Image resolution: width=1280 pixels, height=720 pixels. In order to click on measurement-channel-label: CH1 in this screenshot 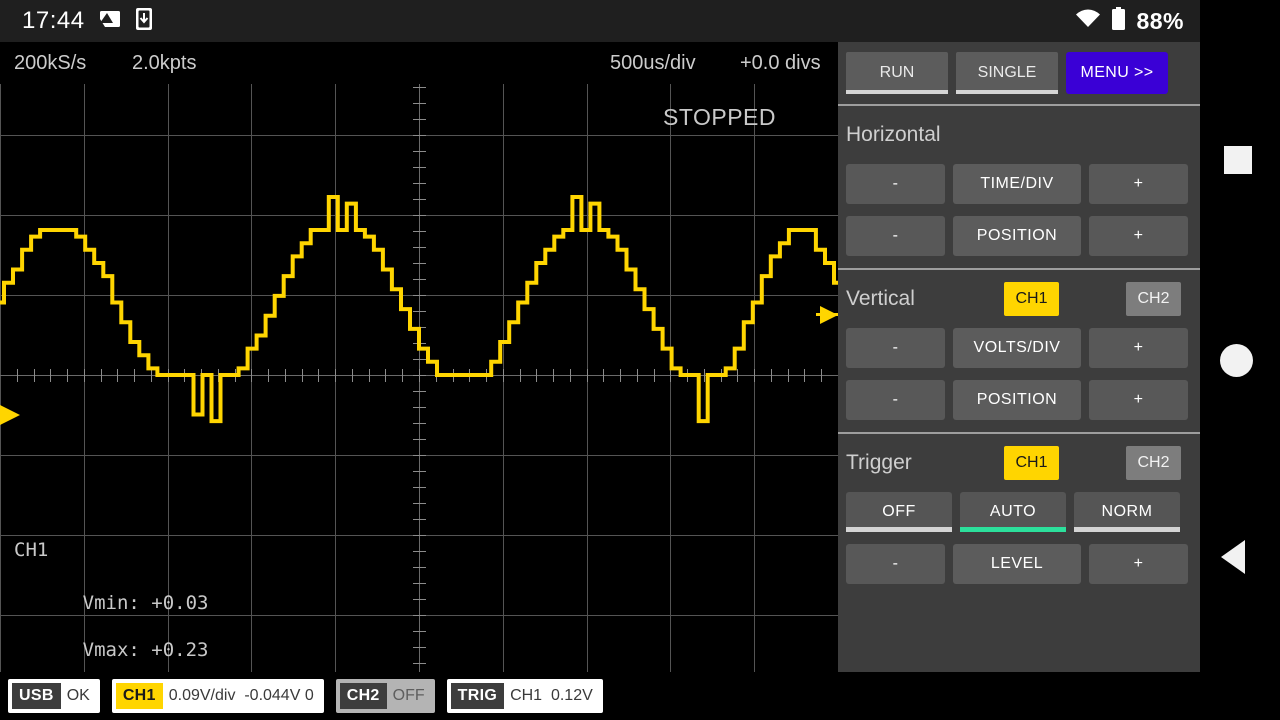, I will do `click(31, 550)`.